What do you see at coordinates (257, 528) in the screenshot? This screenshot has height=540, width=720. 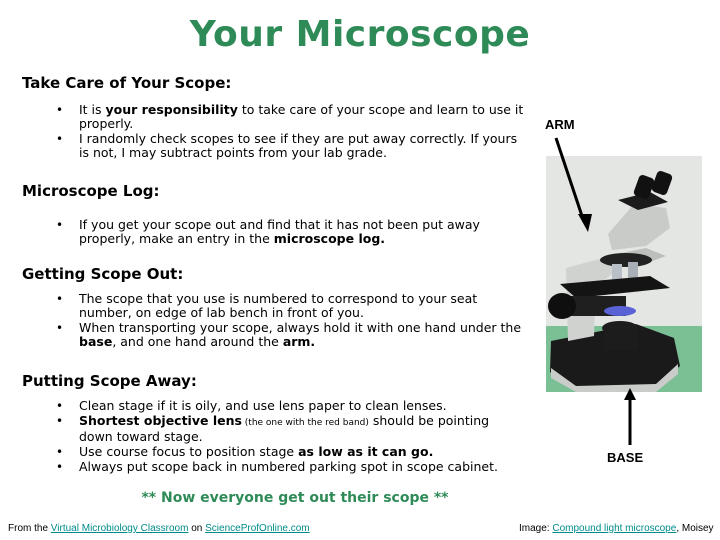 I see `scienceprofonline-link: ScienceProfOnline.com` at bounding box center [257, 528].